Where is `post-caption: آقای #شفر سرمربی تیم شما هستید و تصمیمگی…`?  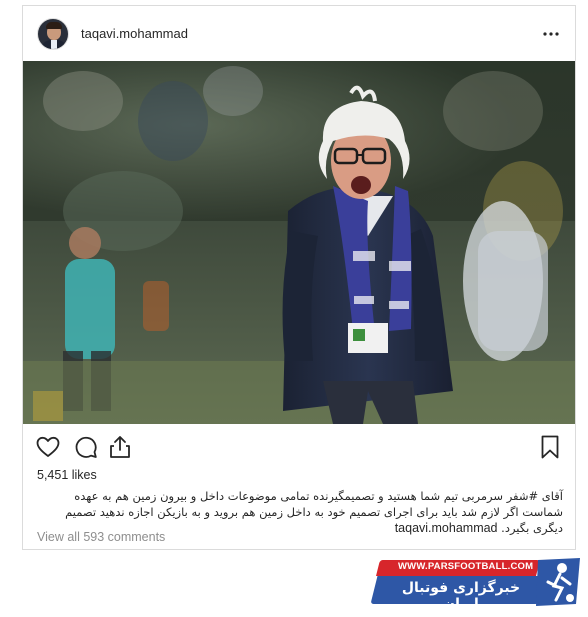
post-caption: آقای #شفر سرمربی تیم شما هستید و تصمیمگی… is located at coordinates (300, 512).